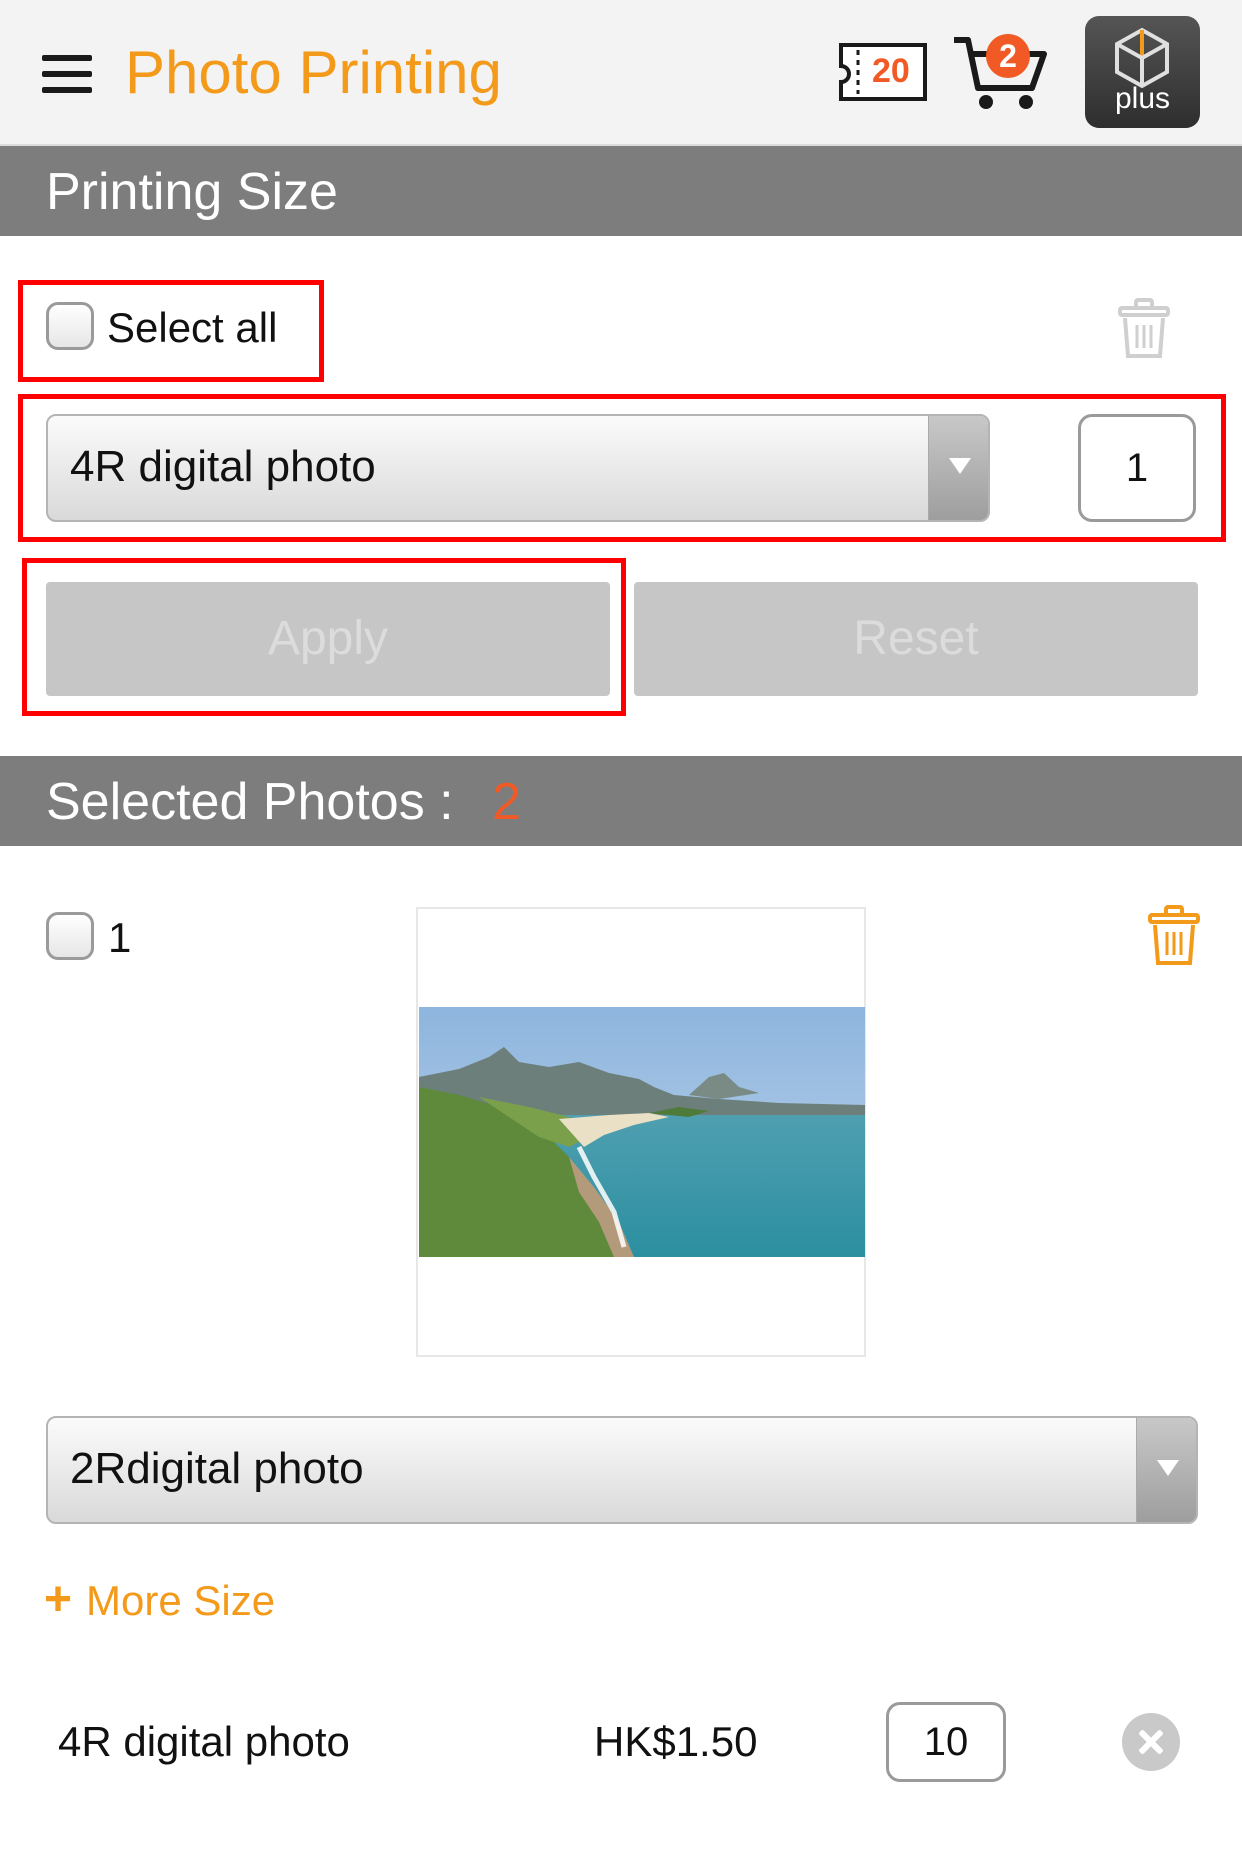 Image resolution: width=1242 pixels, height=1865 pixels. Describe the element at coordinates (621, 73) in the screenshot. I see `top-bar: Photo Printing 20 2 plus` at that location.